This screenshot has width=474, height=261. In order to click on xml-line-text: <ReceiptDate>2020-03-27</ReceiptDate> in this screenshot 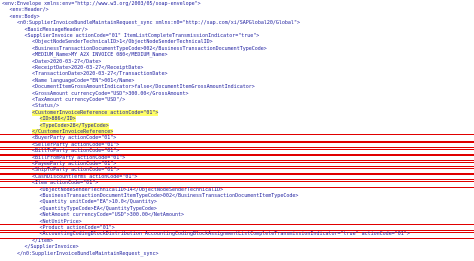, I will do `click(88, 68)`.